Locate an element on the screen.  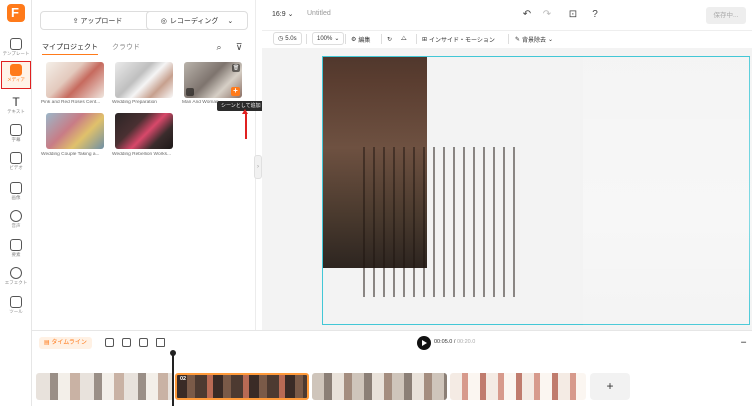
rail-item-subtitle: 字幕 is located at coordinates (16, 135).